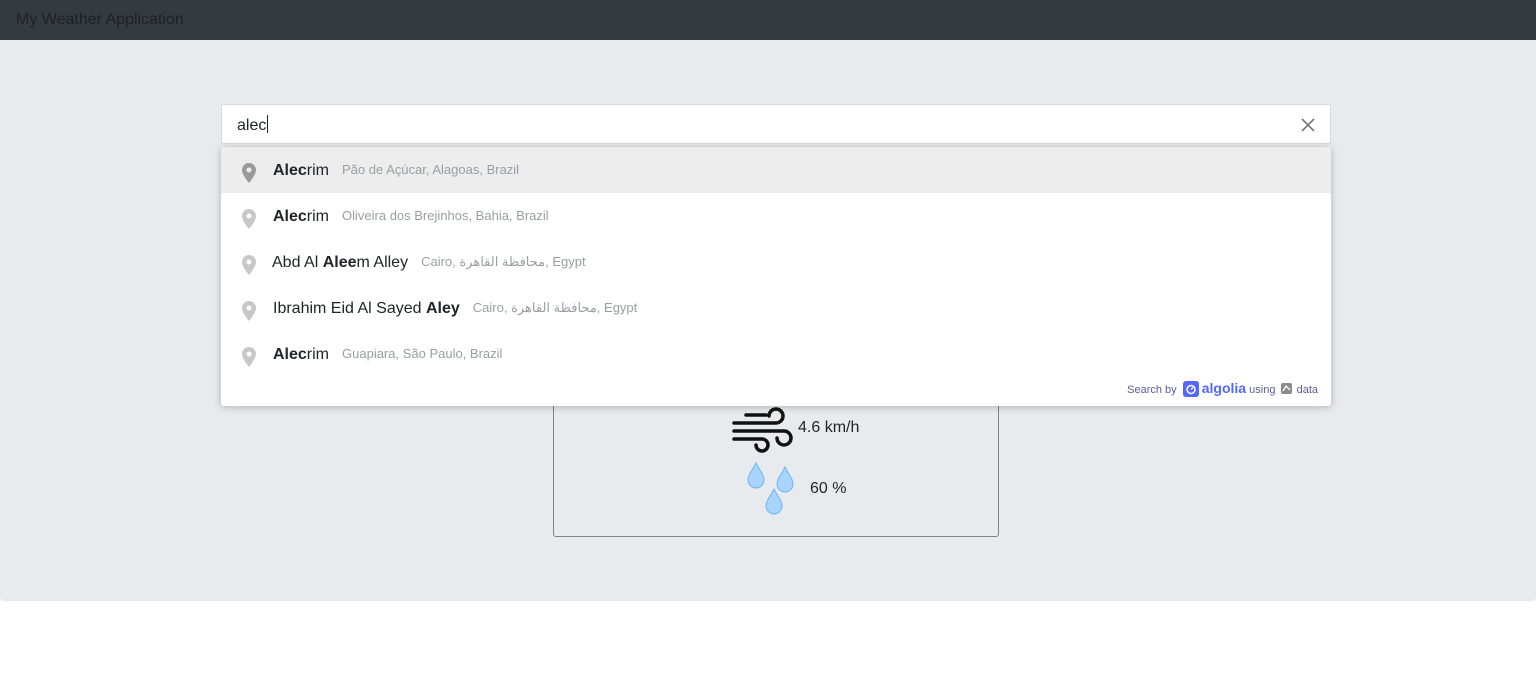 Image resolution: width=1536 pixels, height=692 pixels. I want to click on search-input: alec, so click(776, 124).